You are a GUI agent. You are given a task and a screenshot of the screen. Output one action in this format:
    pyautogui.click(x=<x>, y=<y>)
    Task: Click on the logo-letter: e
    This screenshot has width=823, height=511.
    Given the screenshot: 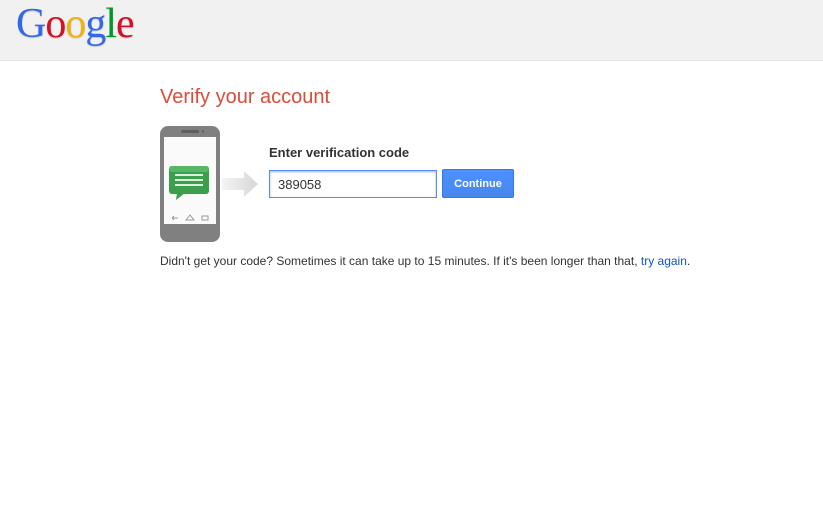 What is the action you would take?
    pyautogui.click(x=125, y=24)
    